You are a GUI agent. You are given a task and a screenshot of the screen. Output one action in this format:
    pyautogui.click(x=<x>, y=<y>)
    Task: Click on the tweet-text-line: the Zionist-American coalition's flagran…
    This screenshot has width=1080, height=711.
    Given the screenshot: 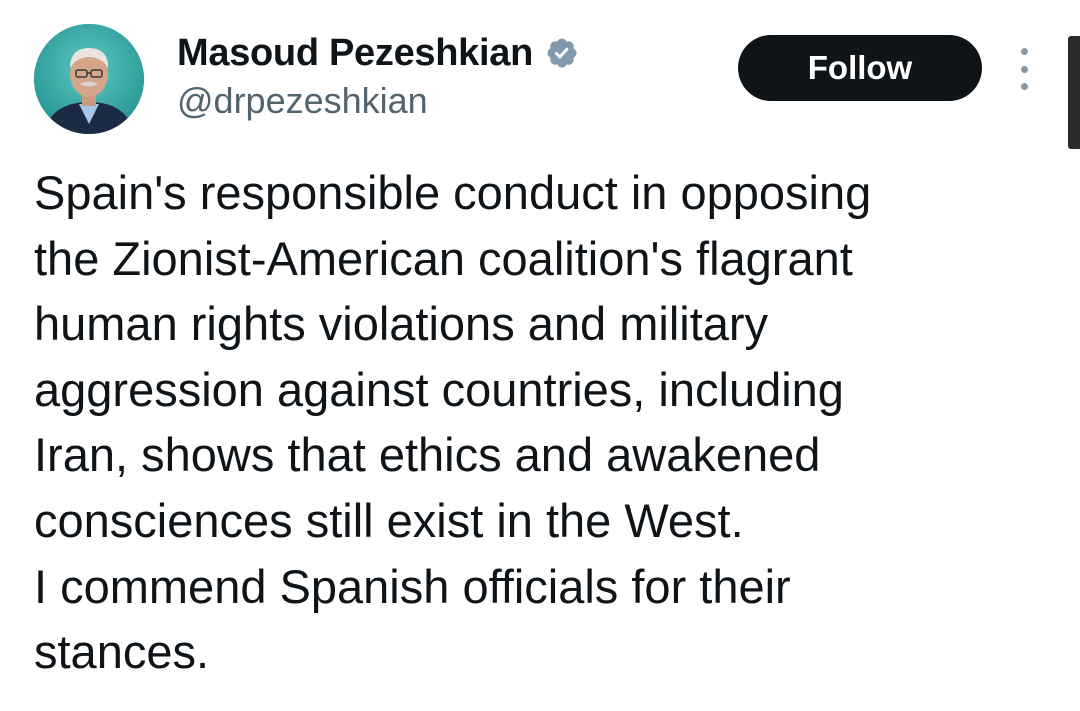 What is the action you would take?
    pyautogui.click(x=443, y=258)
    